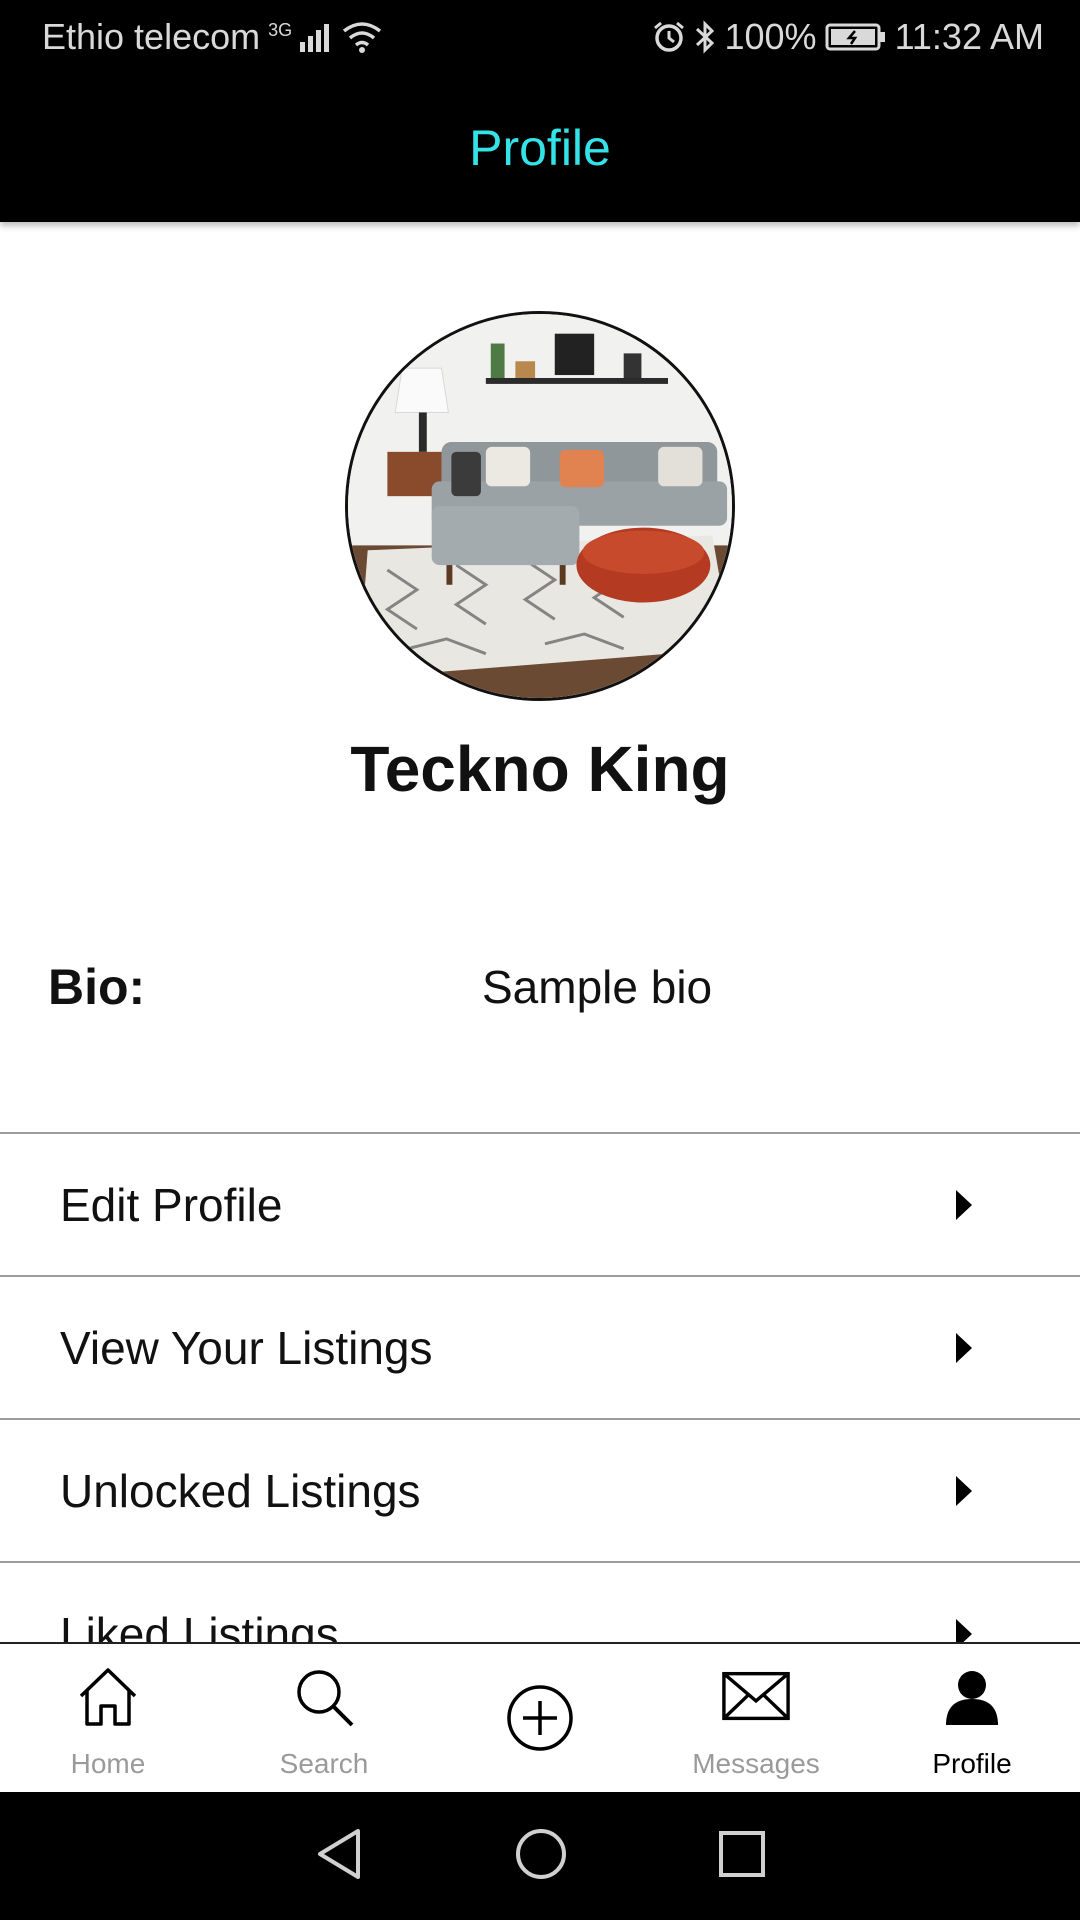 The image size is (1080, 1920). What do you see at coordinates (324, 1697) in the screenshot?
I see `search-icon` at bounding box center [324, 1697].